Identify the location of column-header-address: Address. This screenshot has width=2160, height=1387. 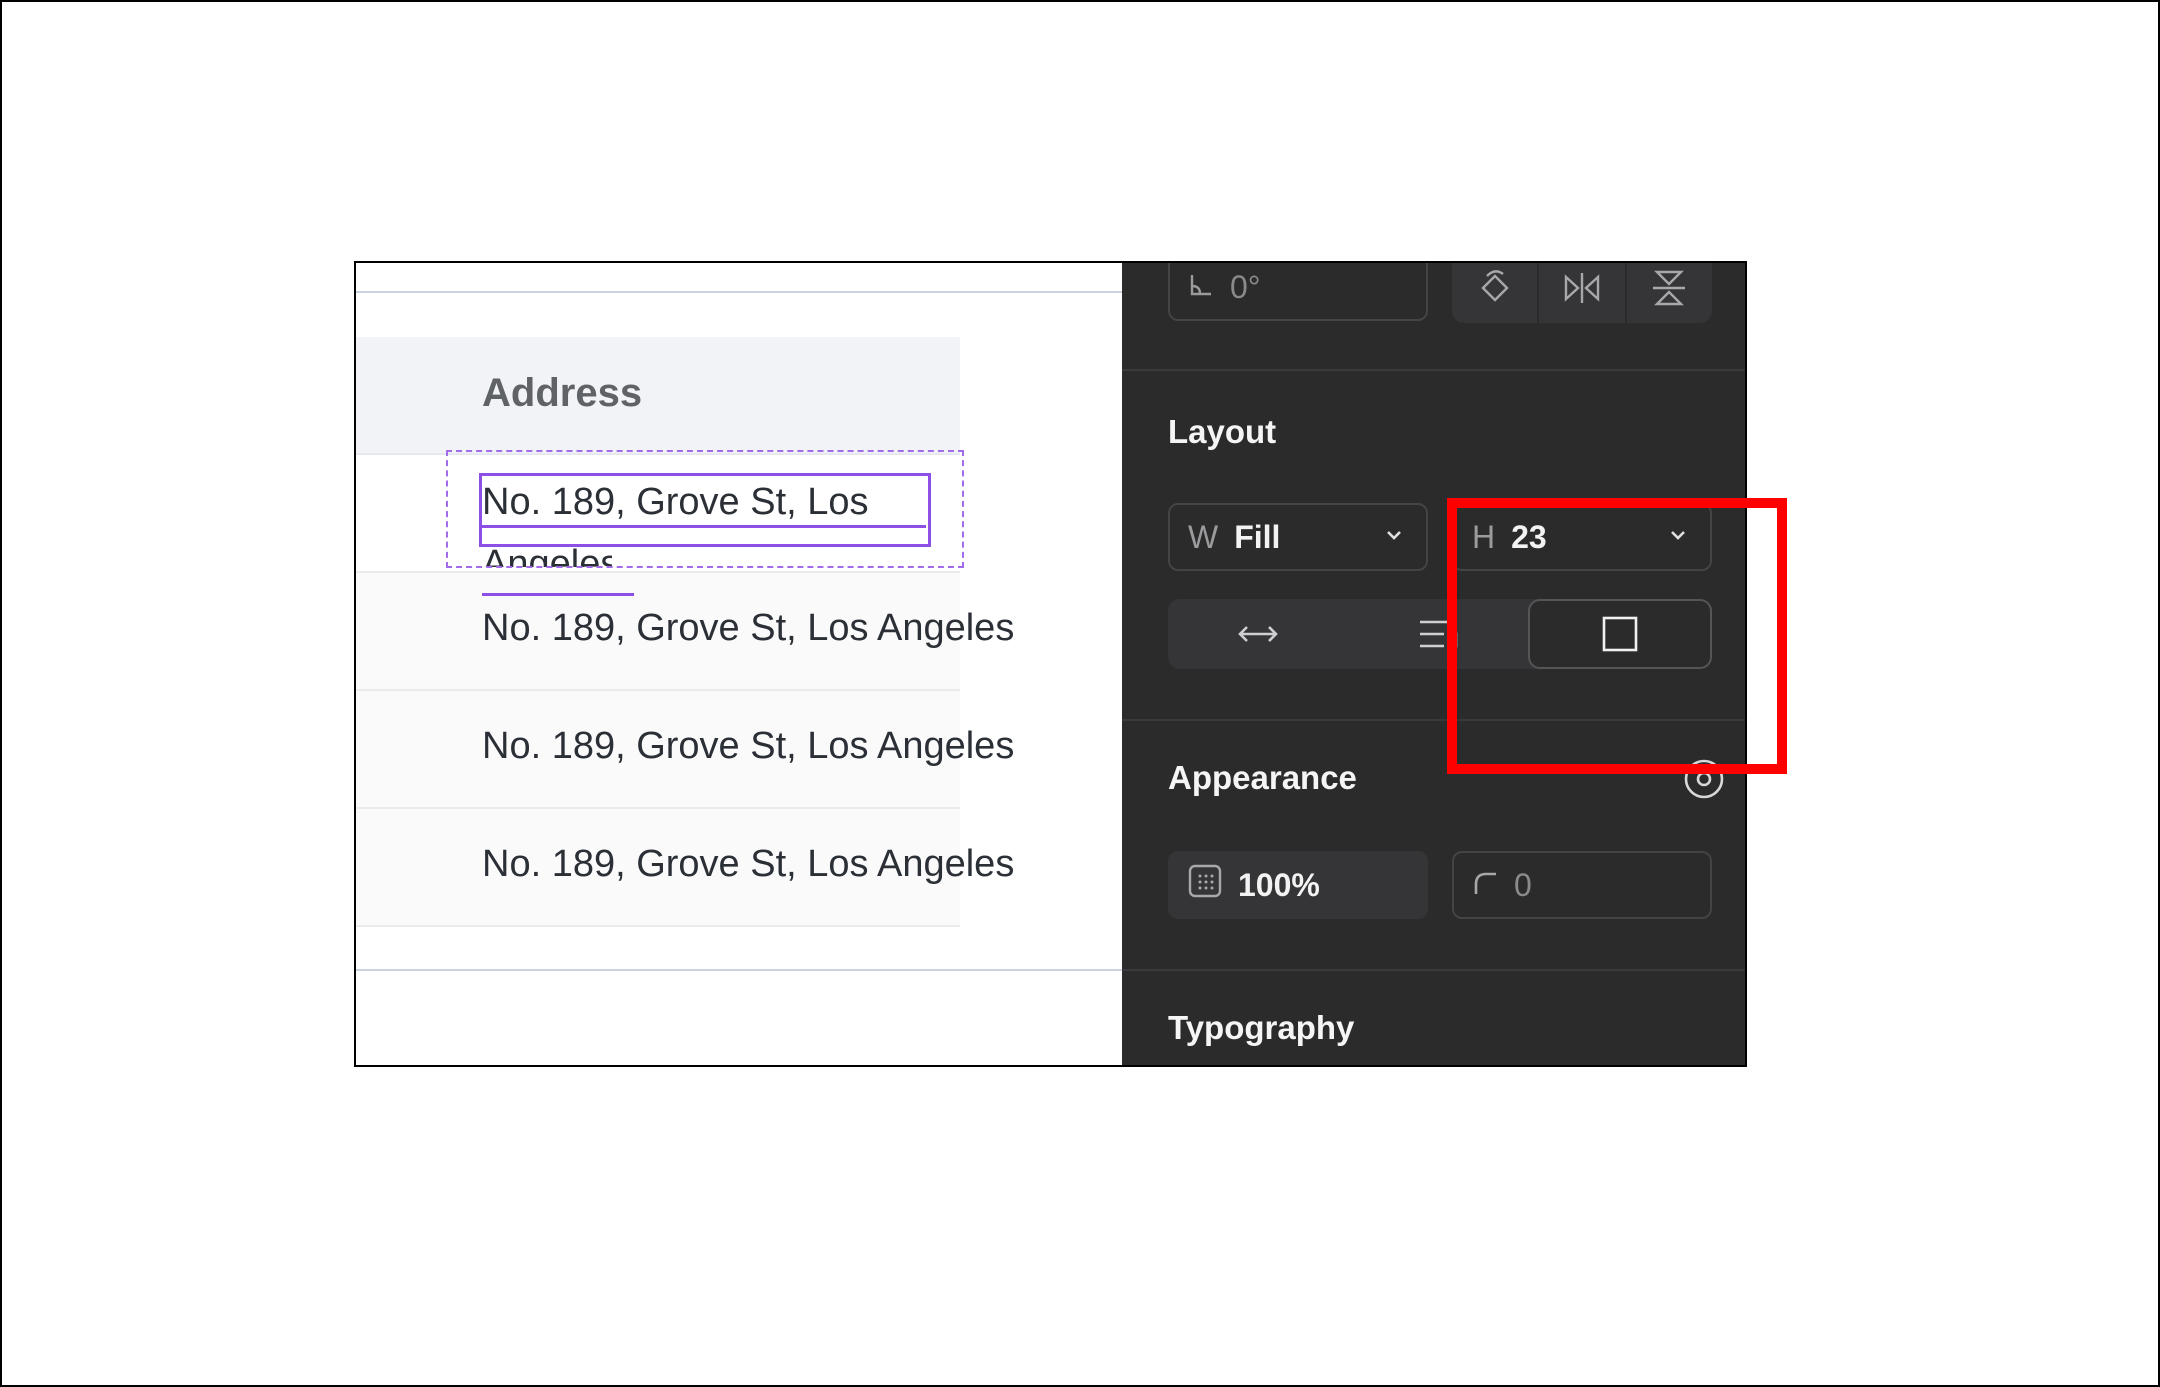
(562, 393).